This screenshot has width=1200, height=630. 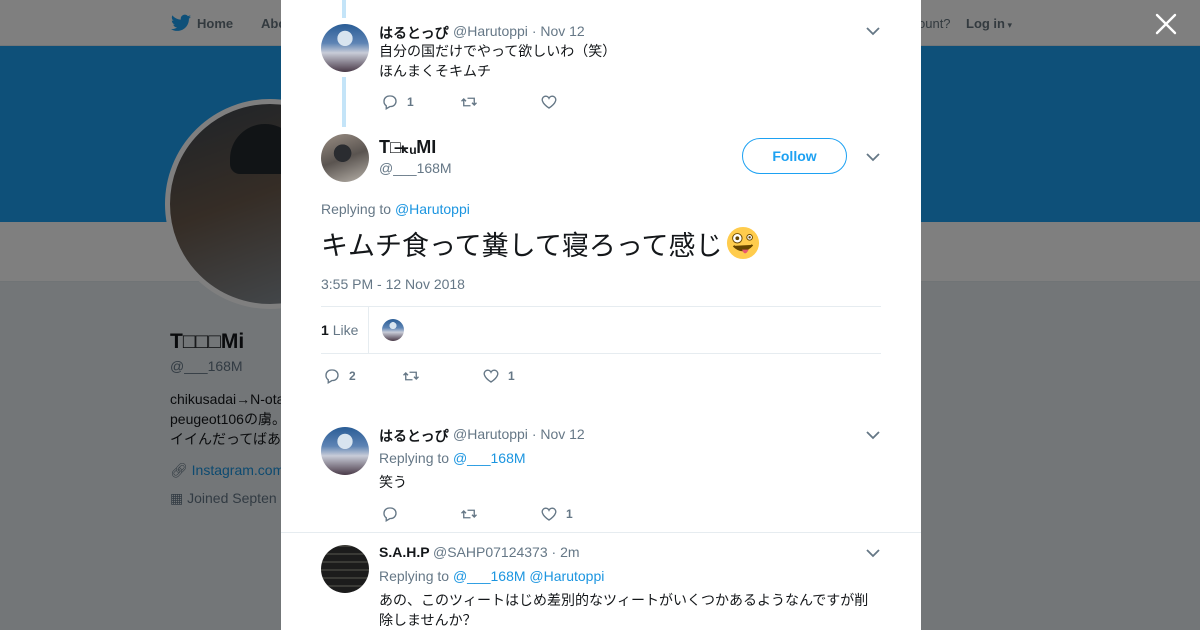 What do you see at coordinates (404, 552) in the screenshot?
I see `tweet-author-name: S.A.H.P` at bounding box center [404, 552].